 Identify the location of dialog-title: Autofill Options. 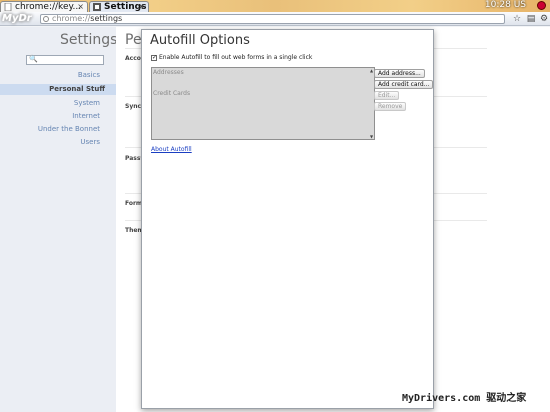
(200, 40).